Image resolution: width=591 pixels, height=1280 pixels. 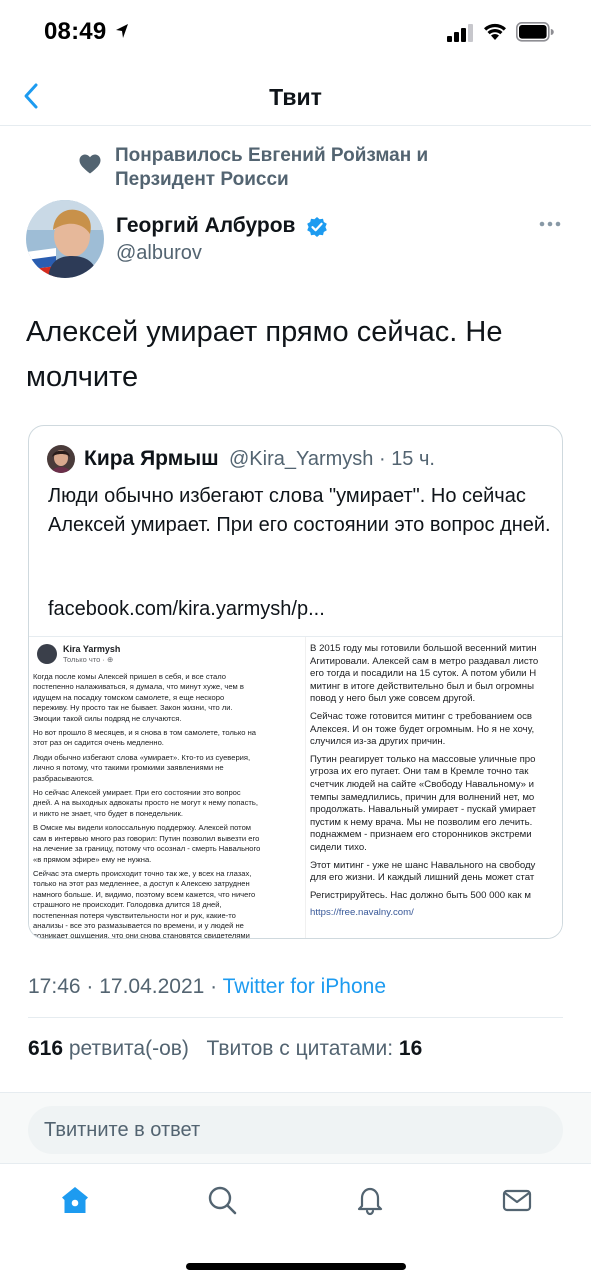 What do you see at coordinates (90, 164) in the screenshot?
I see `heart-icon` at bounding box center [90, 164].